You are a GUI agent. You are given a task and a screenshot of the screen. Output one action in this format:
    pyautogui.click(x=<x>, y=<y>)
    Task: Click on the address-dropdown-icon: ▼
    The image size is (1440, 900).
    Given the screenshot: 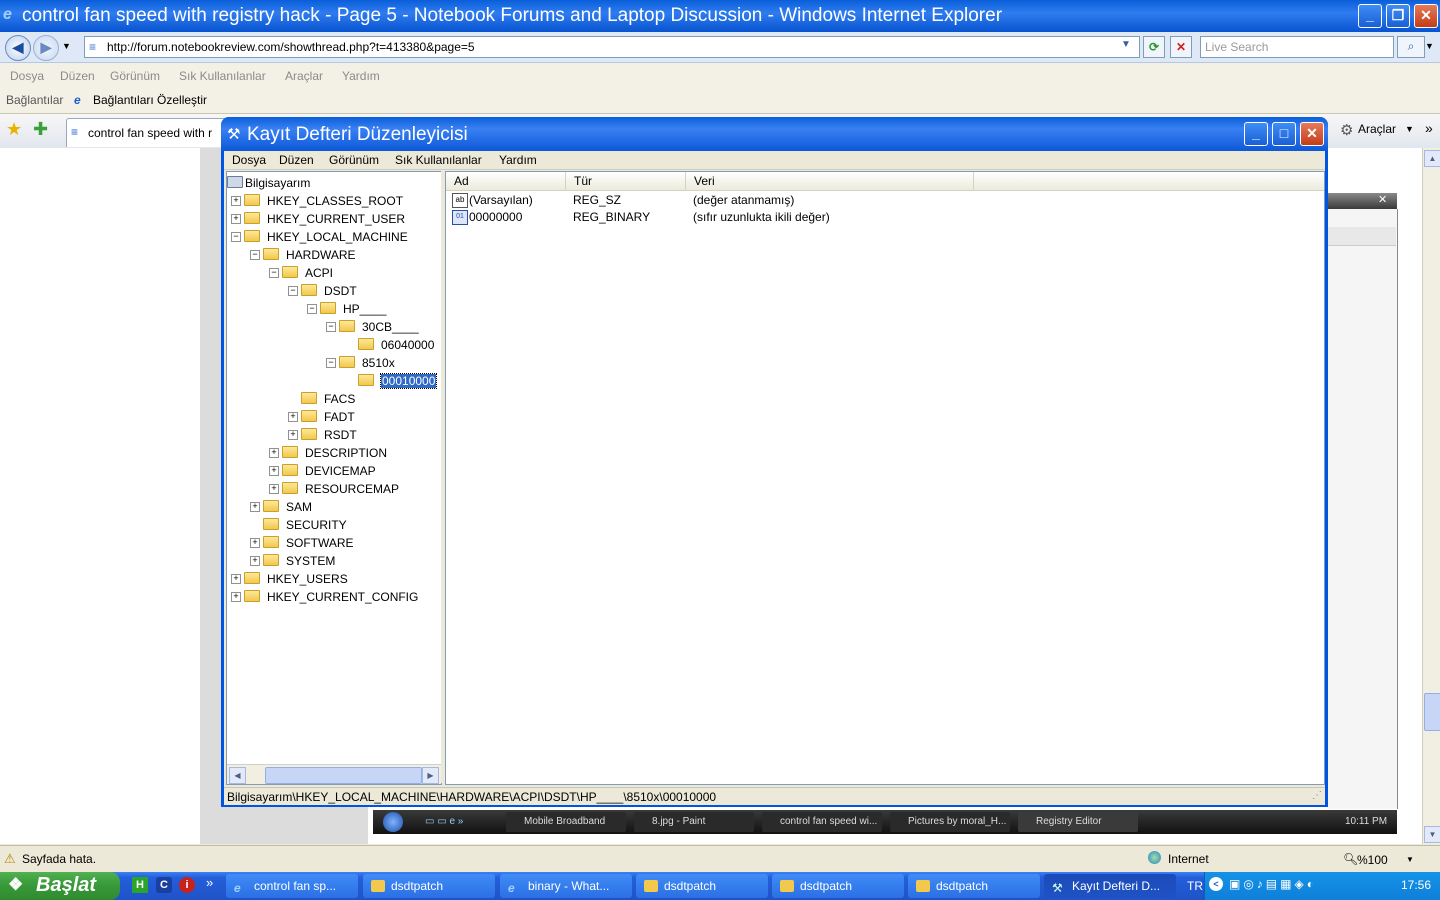 What is the action you would take?
    pyautogui.click(x=1126, y=44)
    